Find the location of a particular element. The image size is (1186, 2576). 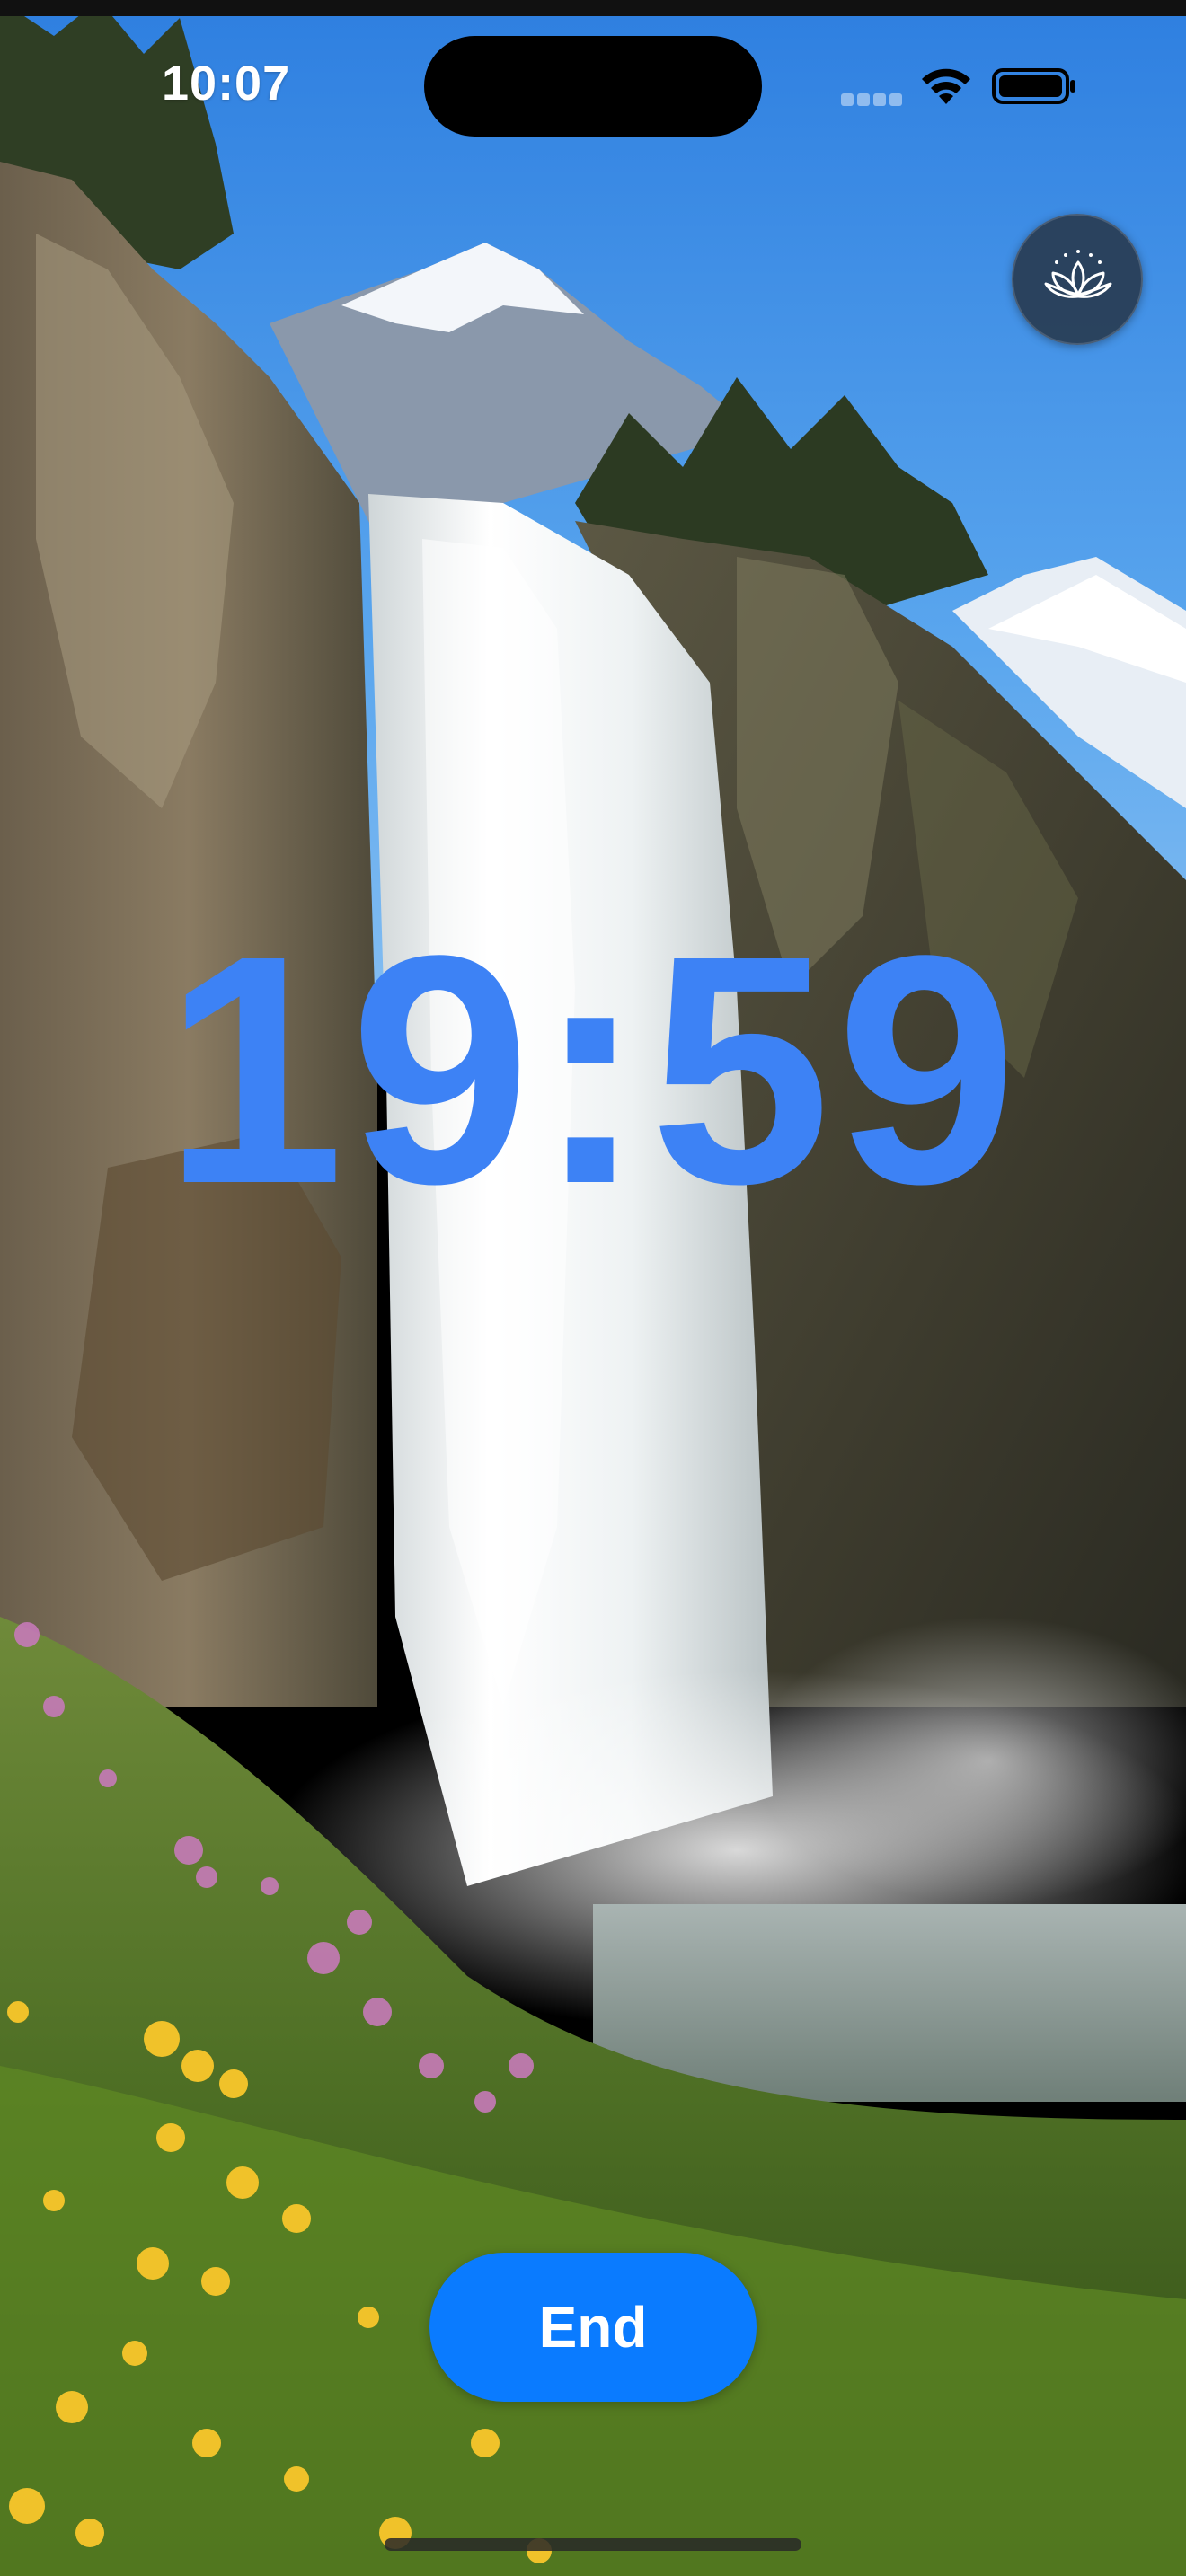

end-button: End is located at coordinates (593, 2327).